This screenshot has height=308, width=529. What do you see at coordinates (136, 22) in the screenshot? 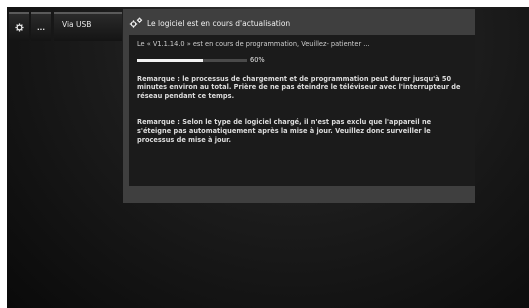
I see `gears-icon` at bounding box center [136, 22].